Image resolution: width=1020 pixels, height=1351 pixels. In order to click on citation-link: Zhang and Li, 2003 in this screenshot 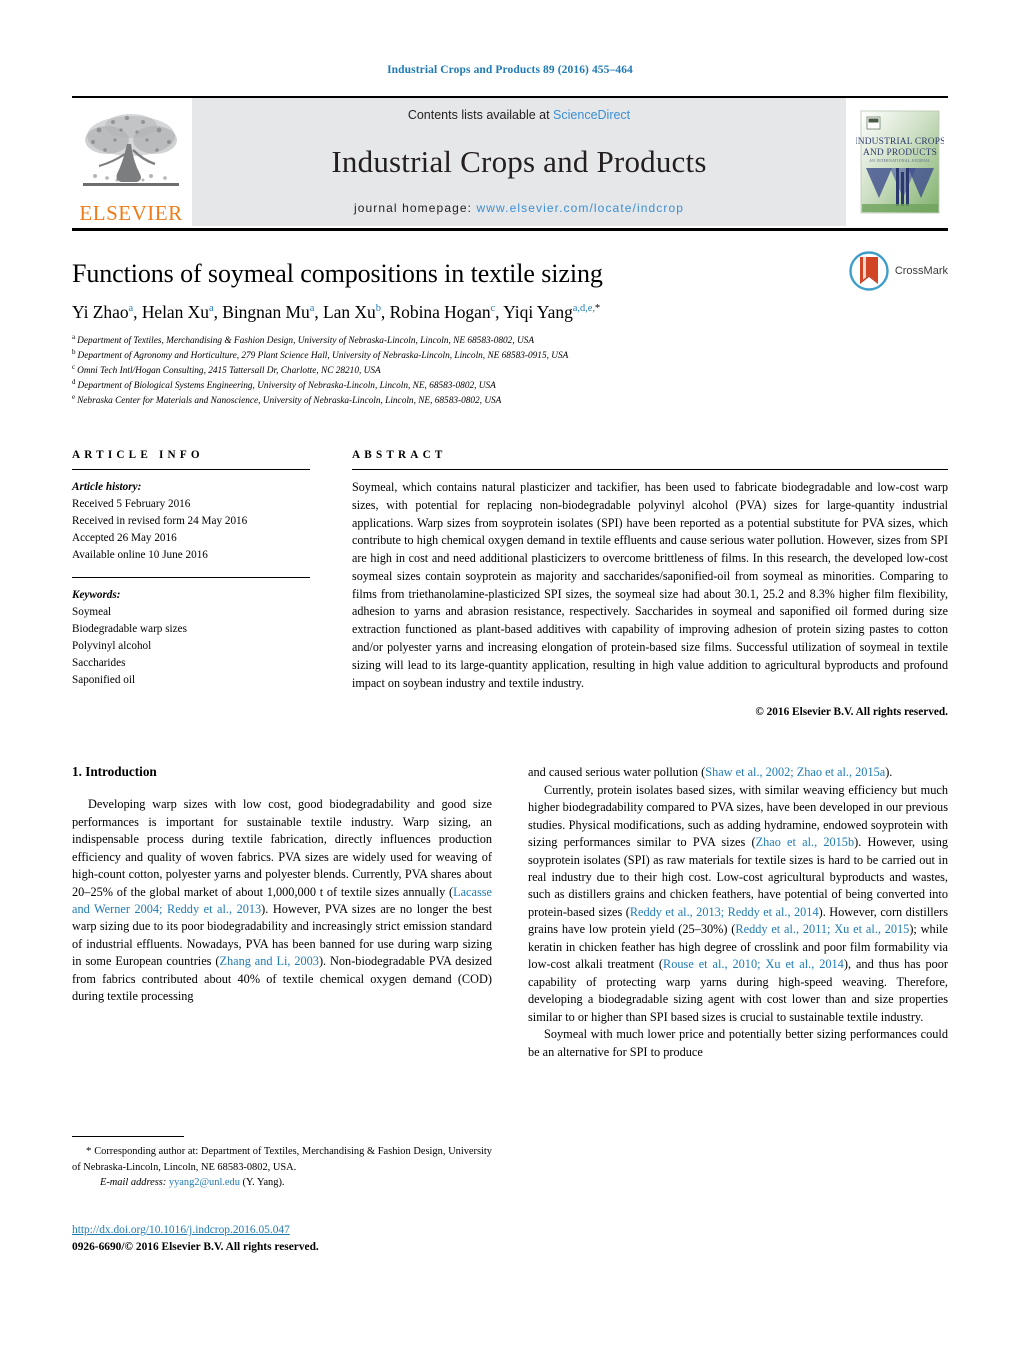, I will do `click(269, 961)`.